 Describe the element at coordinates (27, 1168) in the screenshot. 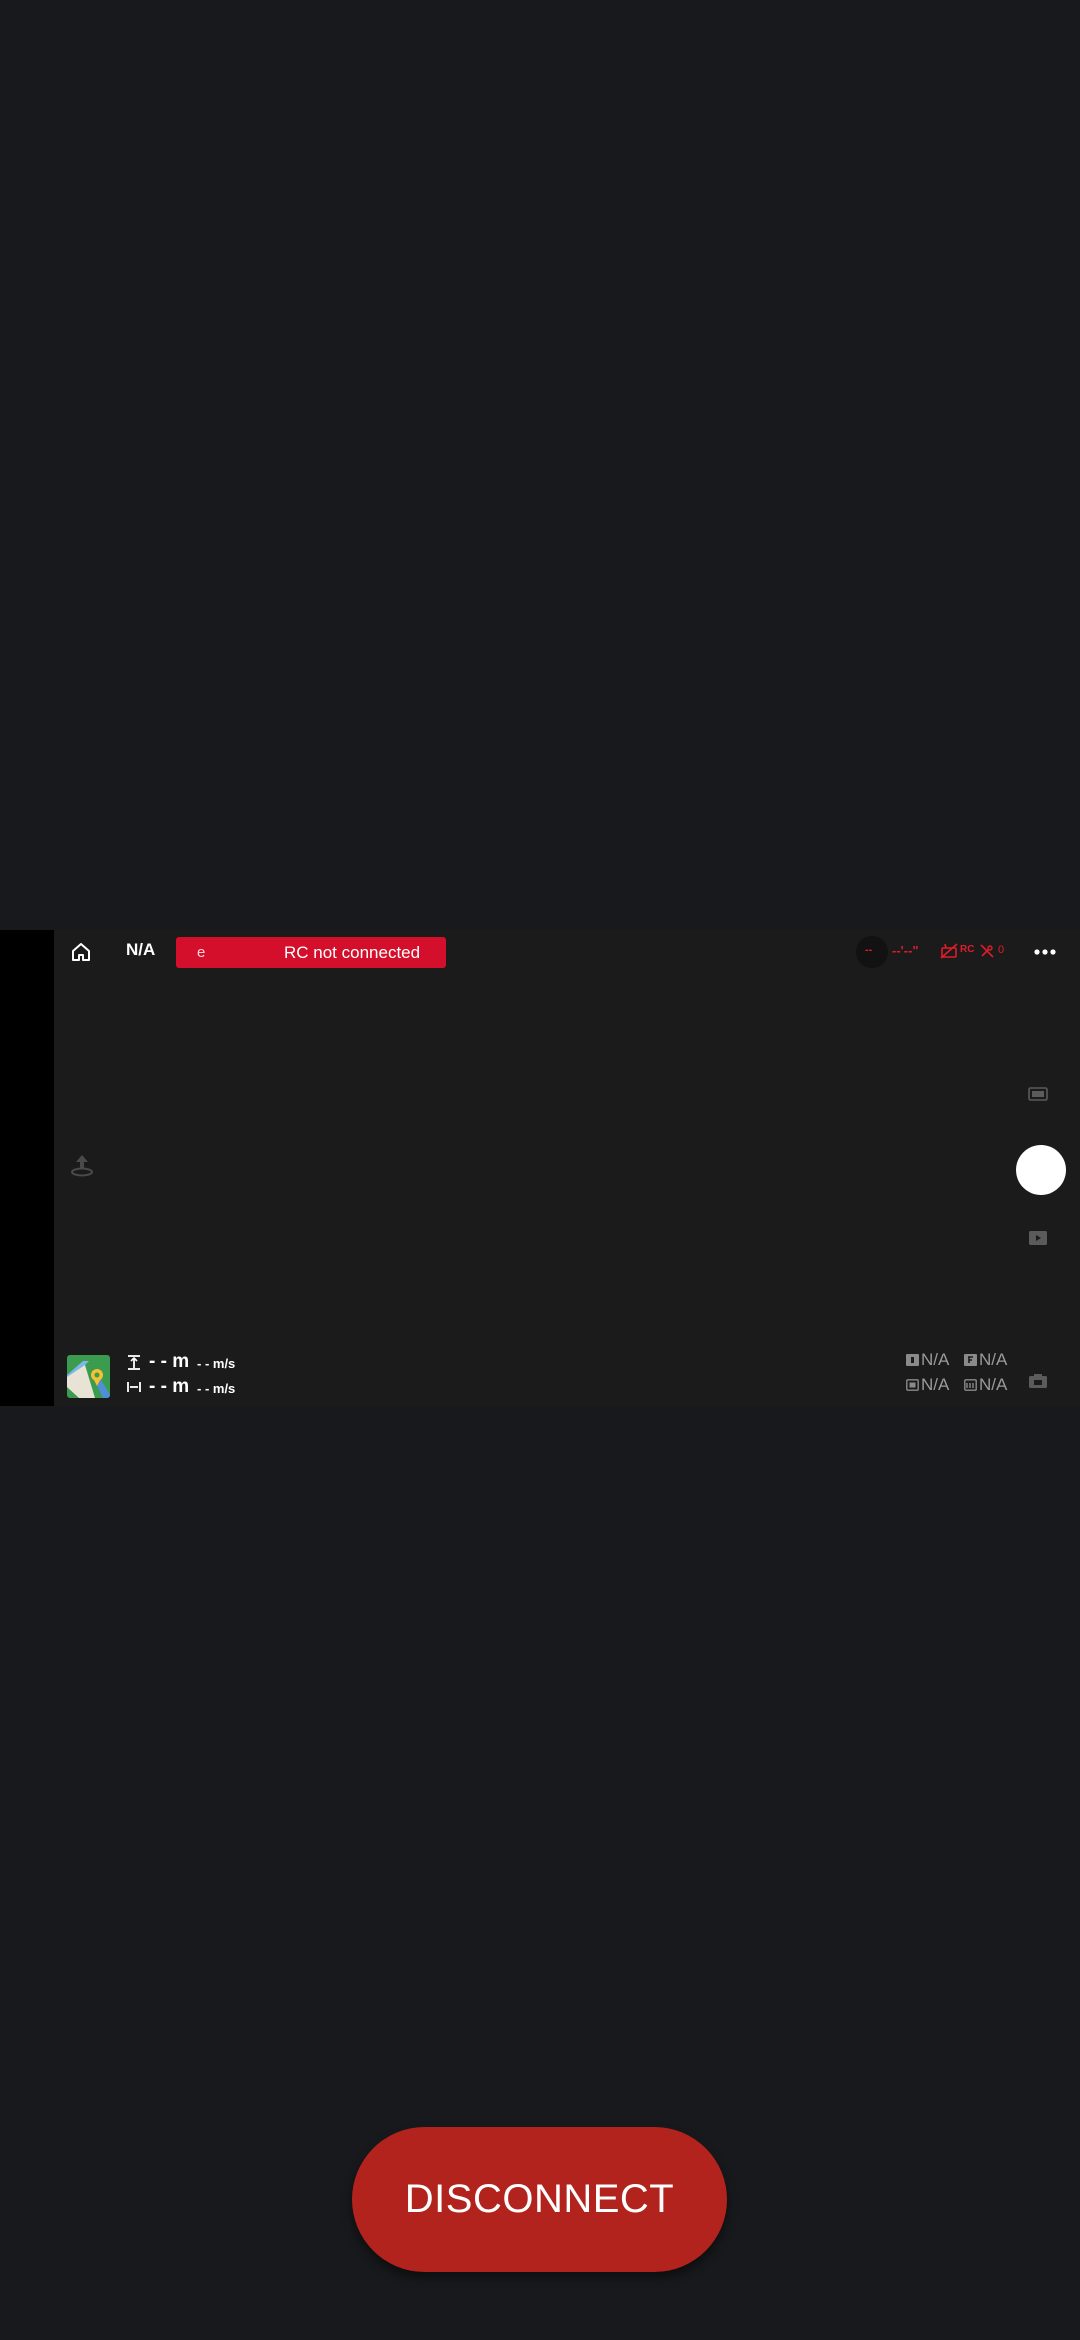

I see `left-edge-strip` at that location.